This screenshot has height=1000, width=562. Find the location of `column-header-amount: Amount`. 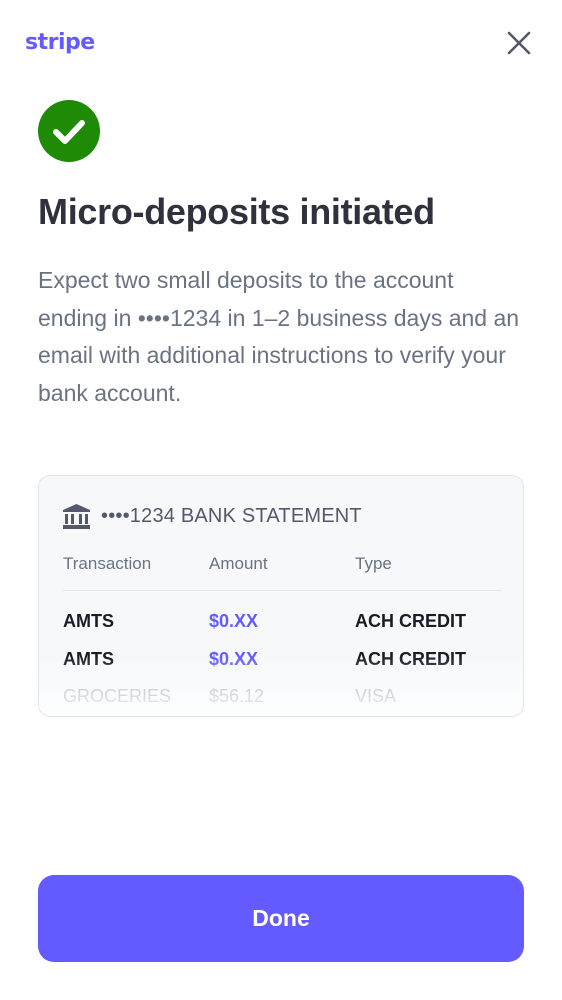

column-header-amount: Amount is located at coordinates (238, 563).